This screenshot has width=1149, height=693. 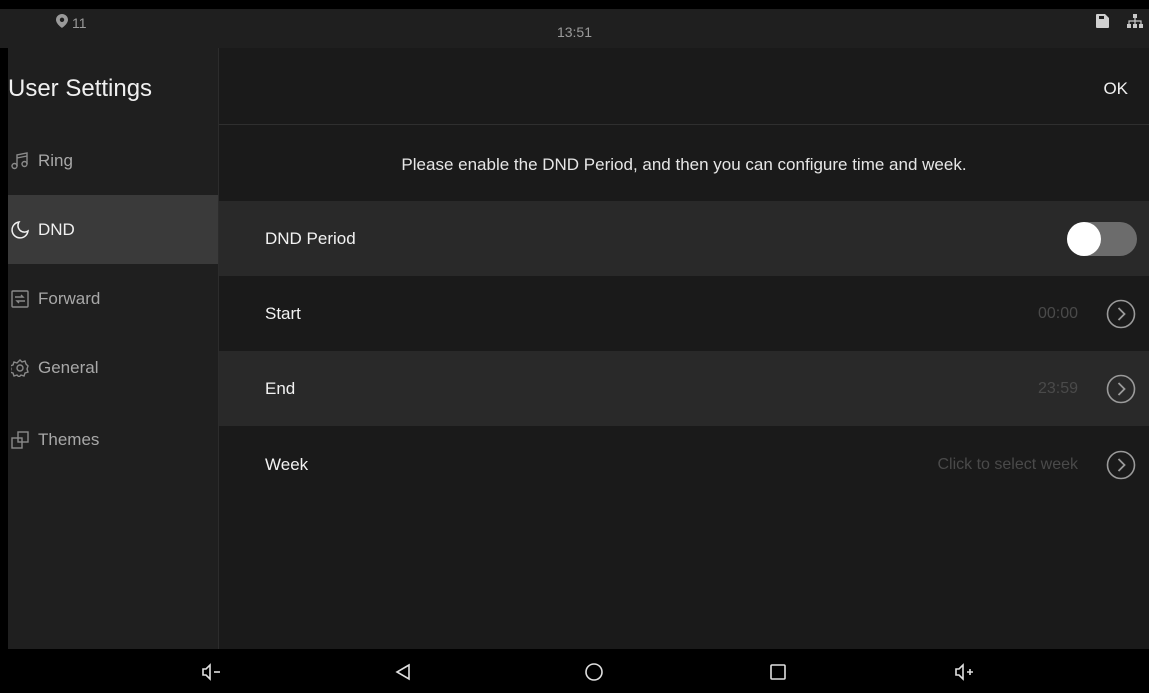 What do you see at coordinates (1057, 388) in the screenshot?
I see `end-value: 23:59` at bounding box center [1057, 388].